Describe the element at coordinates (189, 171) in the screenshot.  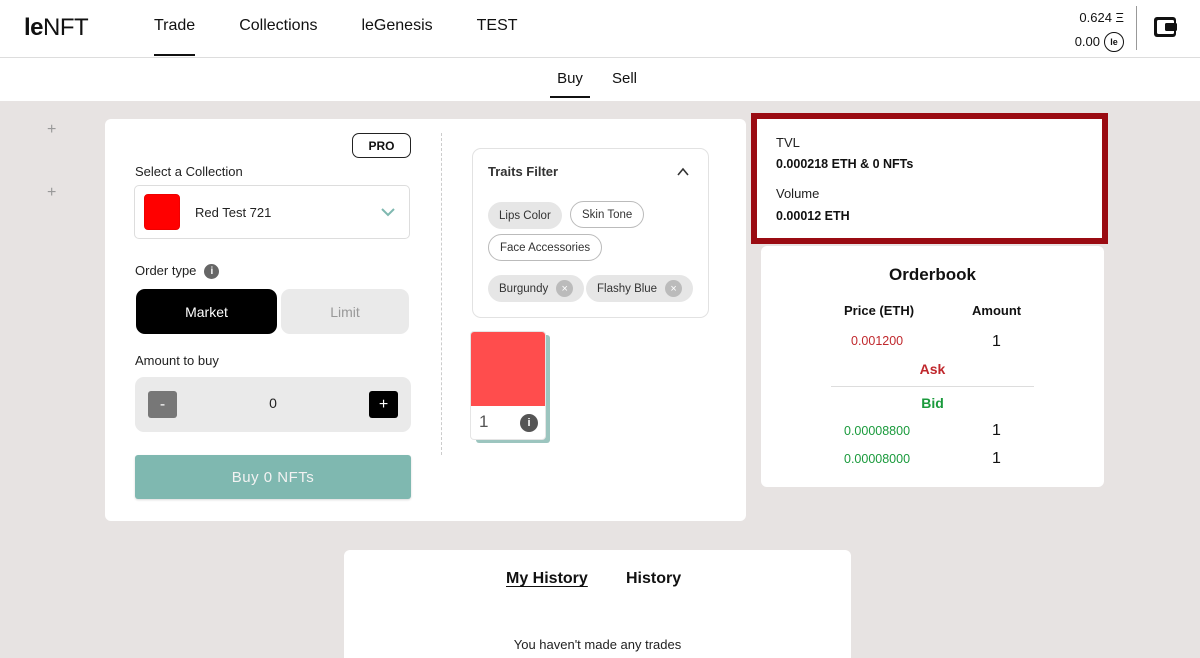
I see `select-collection-label: Select a Collection` at that location.